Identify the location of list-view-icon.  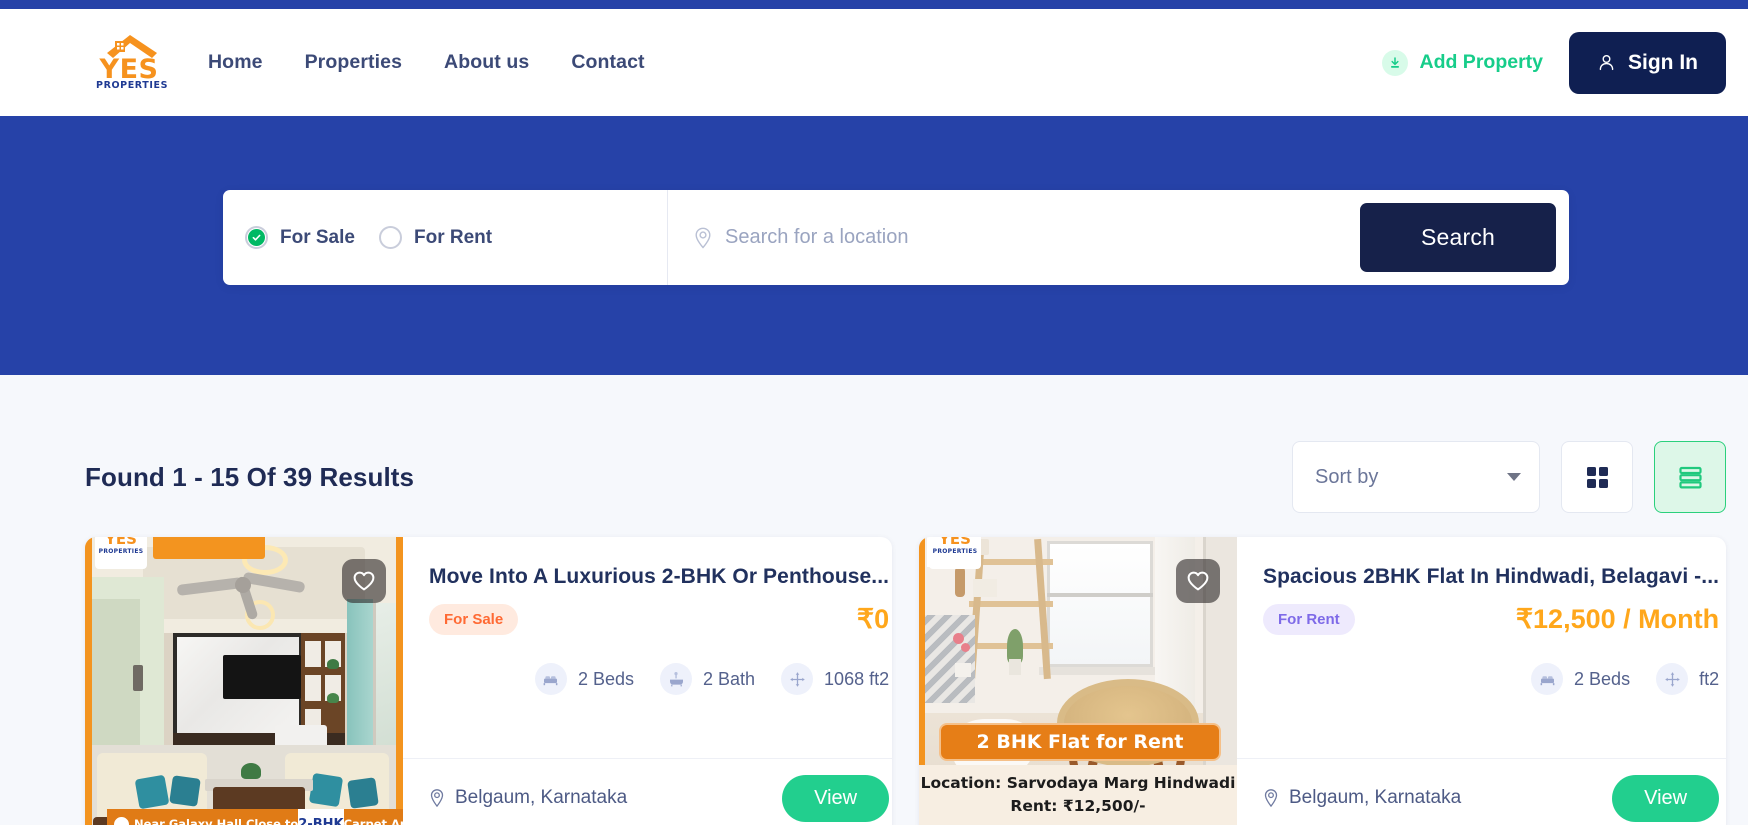
(1690, 477).